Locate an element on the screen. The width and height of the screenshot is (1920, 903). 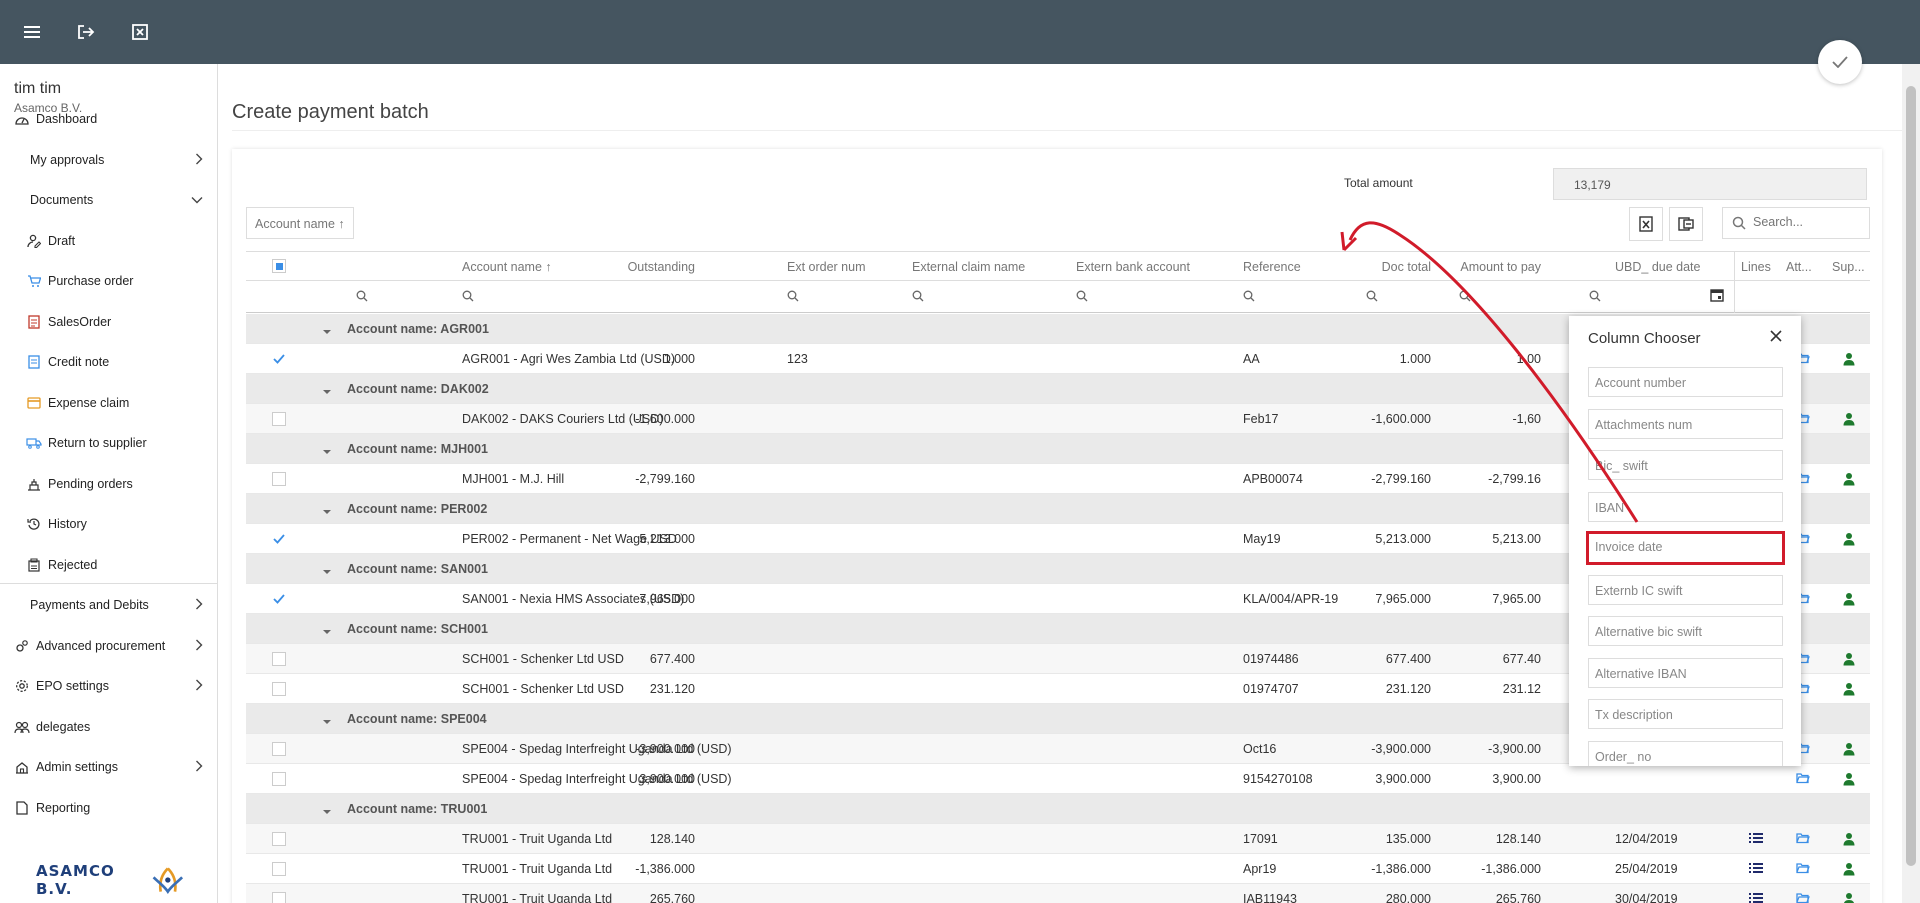
col-account-name: Account name ↑ is located at coordinates (507, 267).